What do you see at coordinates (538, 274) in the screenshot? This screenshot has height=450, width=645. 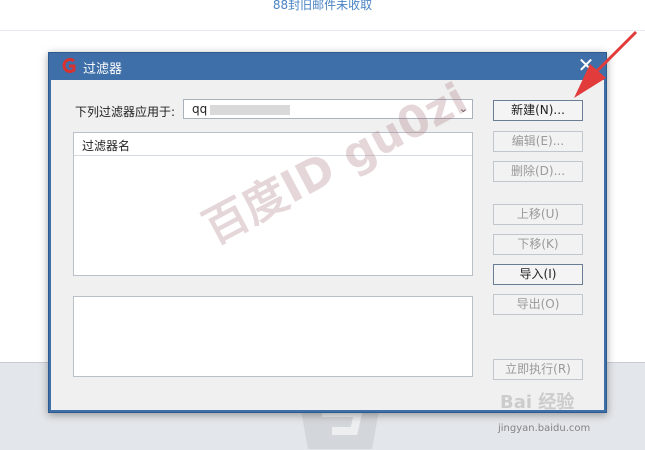 I see `import-button: 导入(I)` at bounding box center [538, 274].